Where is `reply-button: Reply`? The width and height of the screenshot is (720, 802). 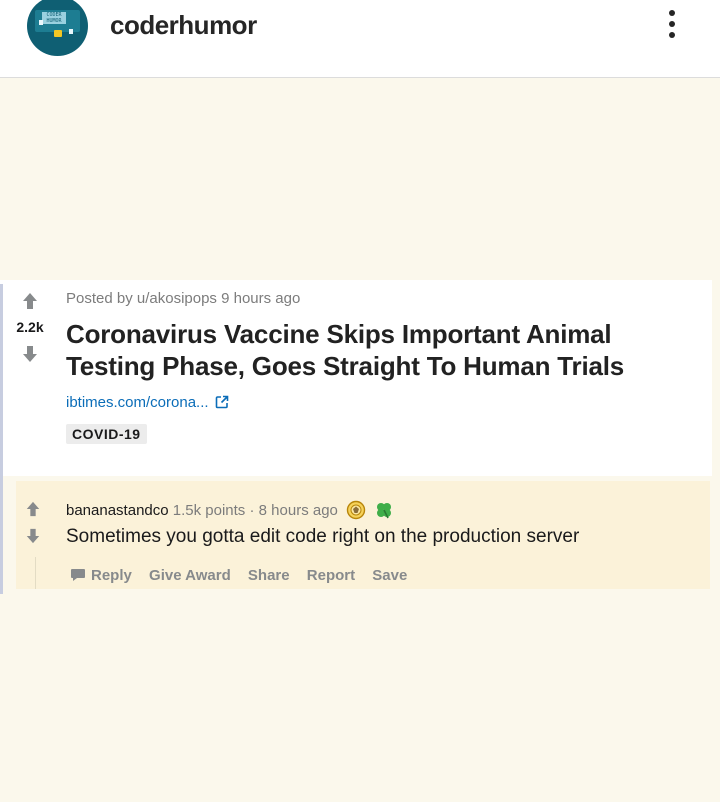 reply-button: Reply is located at coordinates (101, 575).